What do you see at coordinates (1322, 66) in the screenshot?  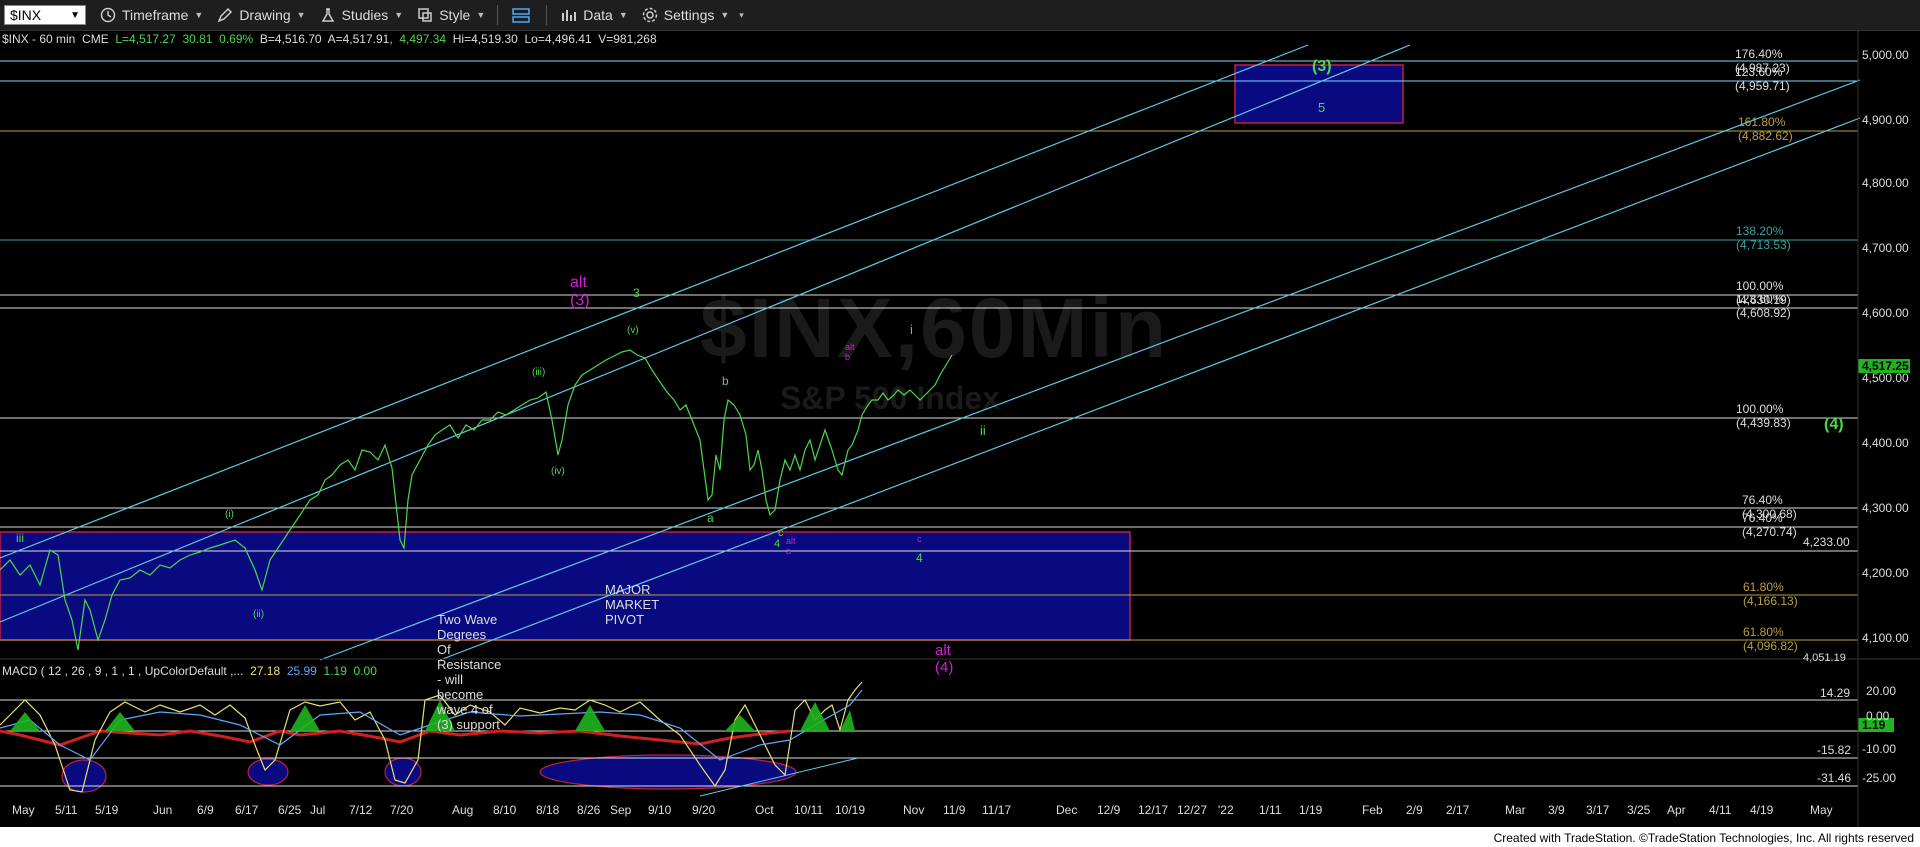 I see `wave-3-target-label: (3)` at bounding box center [1322, 66].